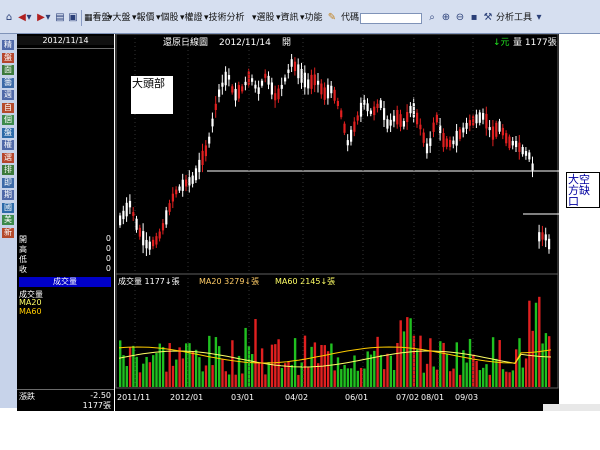 This screenshot has width=600, height=450. I want to click on menu-stock: ▾個股, so click(167, 18).